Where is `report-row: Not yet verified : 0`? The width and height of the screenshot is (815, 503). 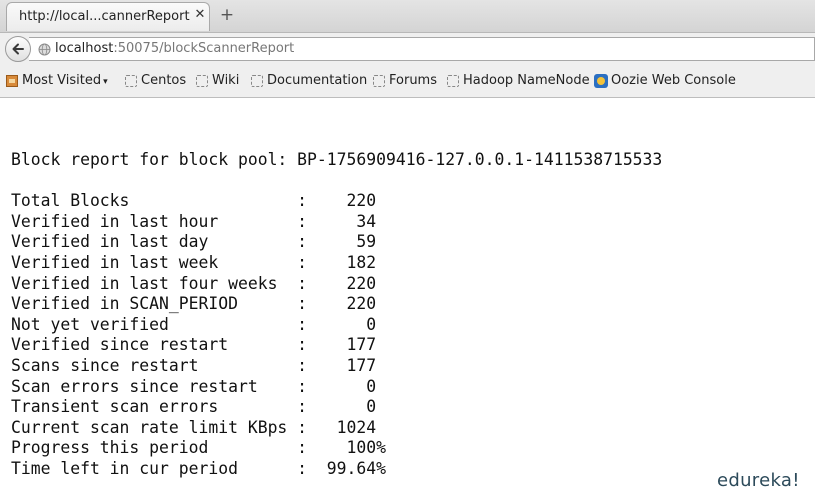 report-row: Not yet verified : 0 is located at coordinates (336, 325).